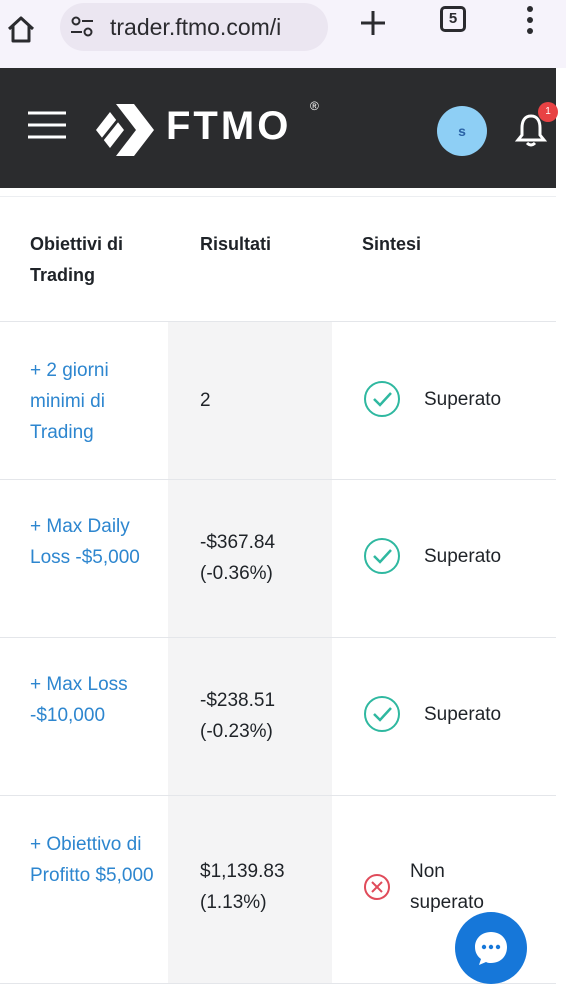  I want to click on column-header-goal: Obiettivi di Trading, so click(77, 259).